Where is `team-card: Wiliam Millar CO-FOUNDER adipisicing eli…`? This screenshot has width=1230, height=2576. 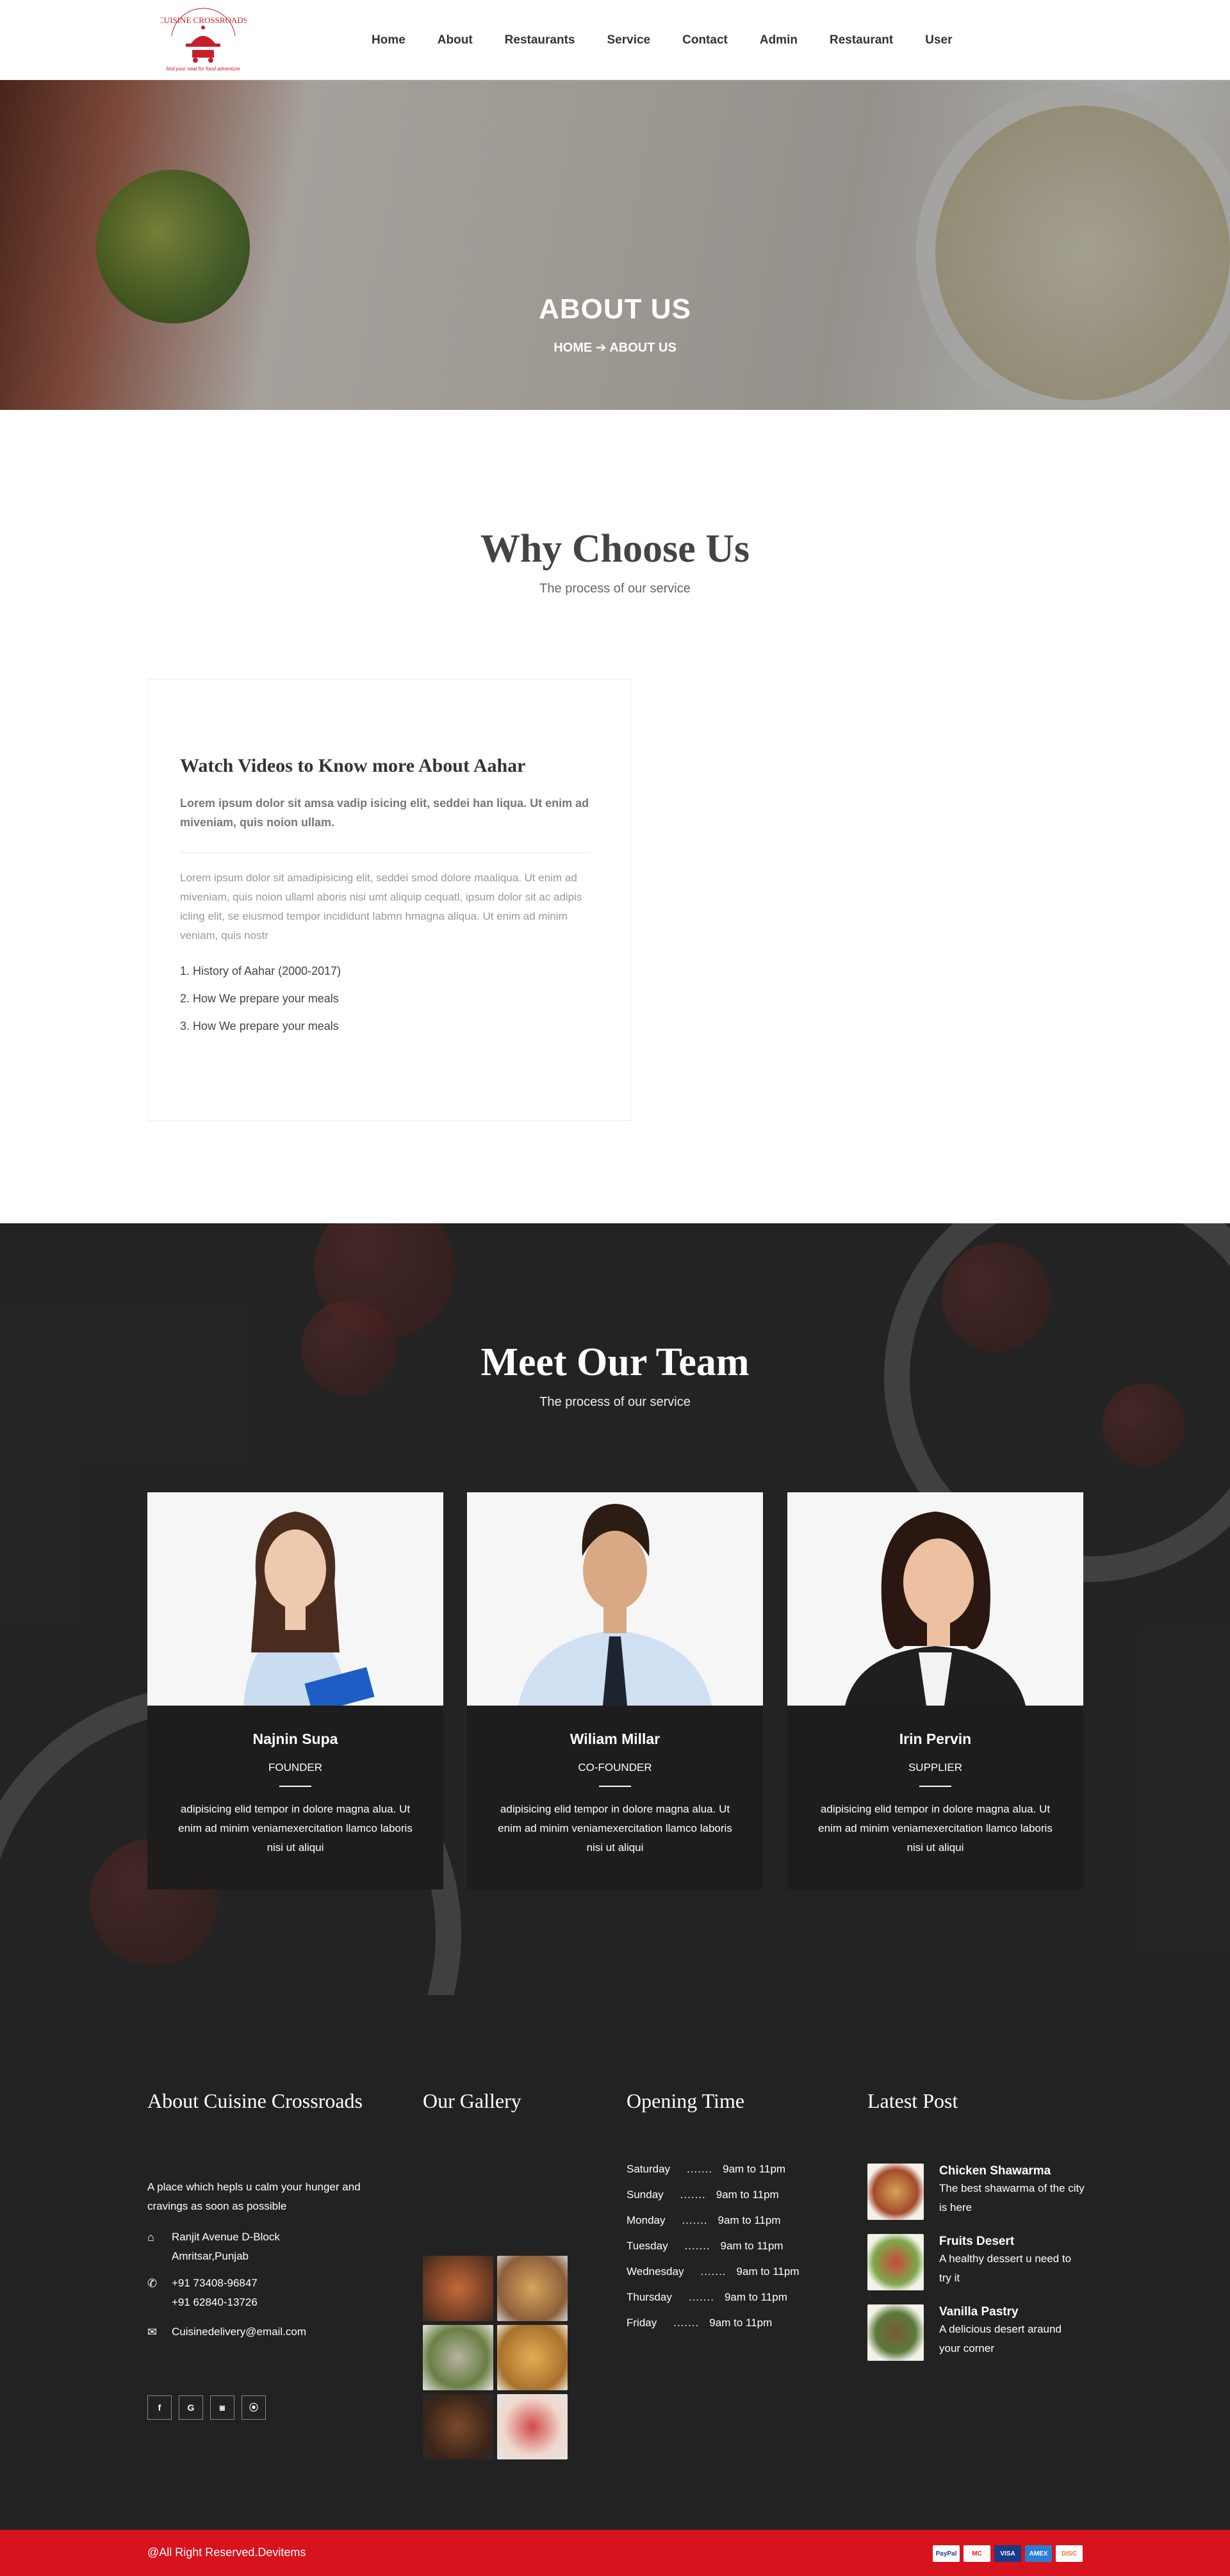 team-card: Wiliam Millar CO-FOUNDER adipisicing eli… is located at coordinates (615, 1690).